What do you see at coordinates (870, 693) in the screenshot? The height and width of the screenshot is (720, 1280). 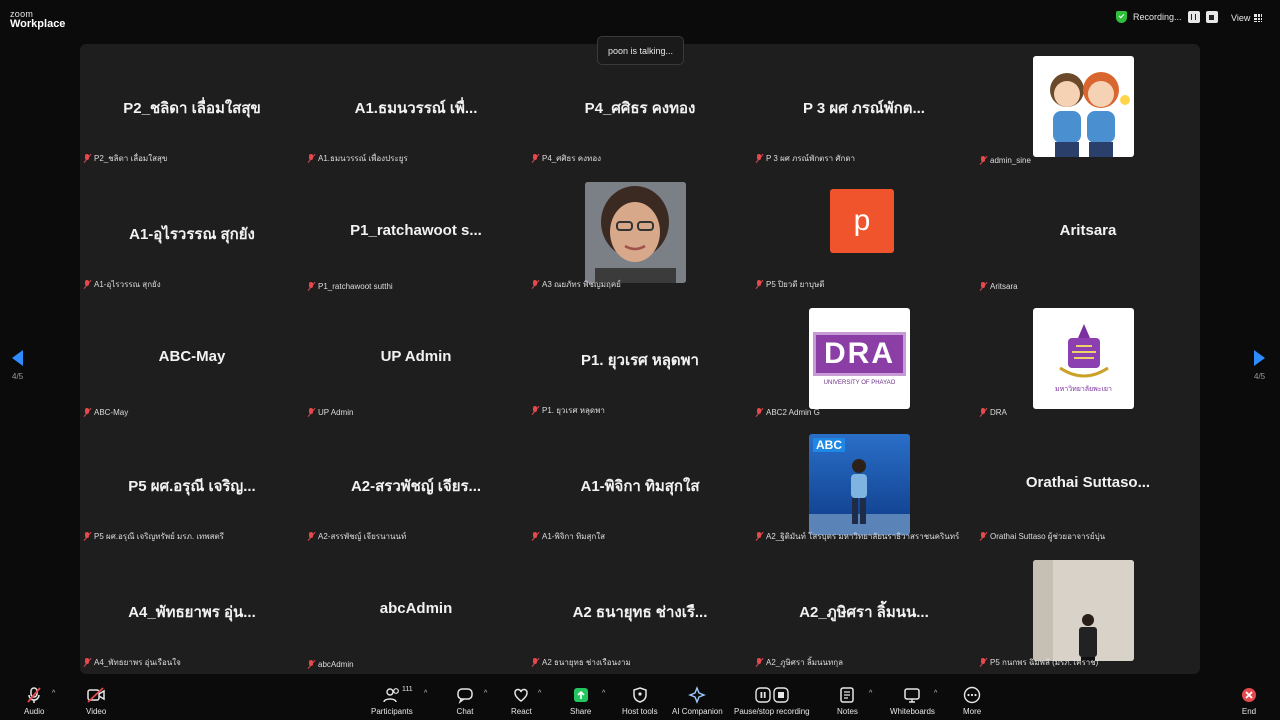 I see `notes-options-caret: ^` at bounding box center [870, 693].